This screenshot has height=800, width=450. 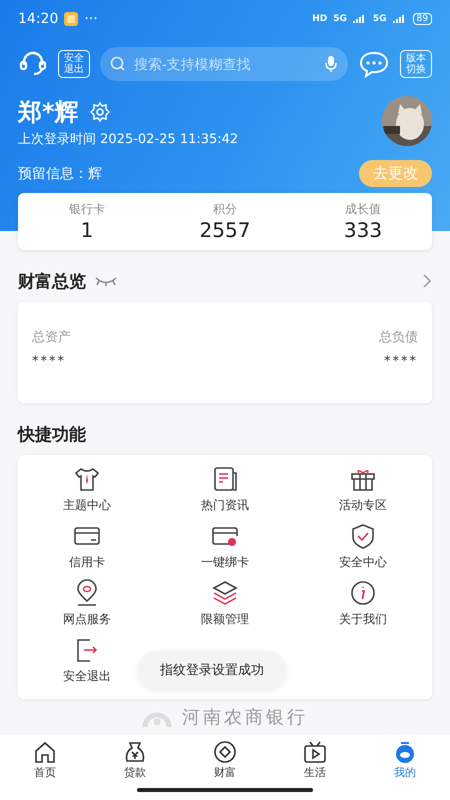 I want to click on total-assets-label: 总资产, so click(x=51, y=337).